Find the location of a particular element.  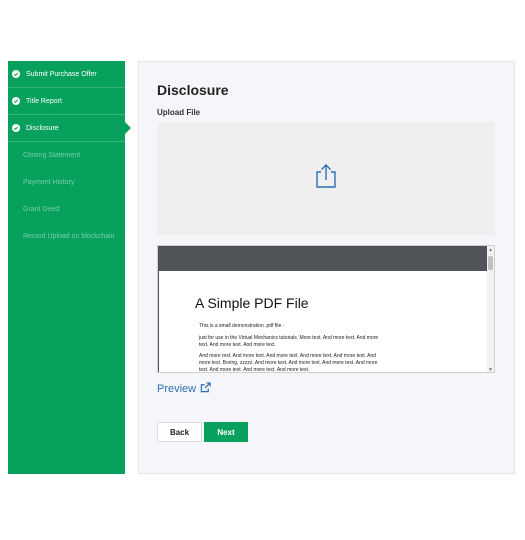

step-label: Closing Statement is located at coordinates (52, 155).